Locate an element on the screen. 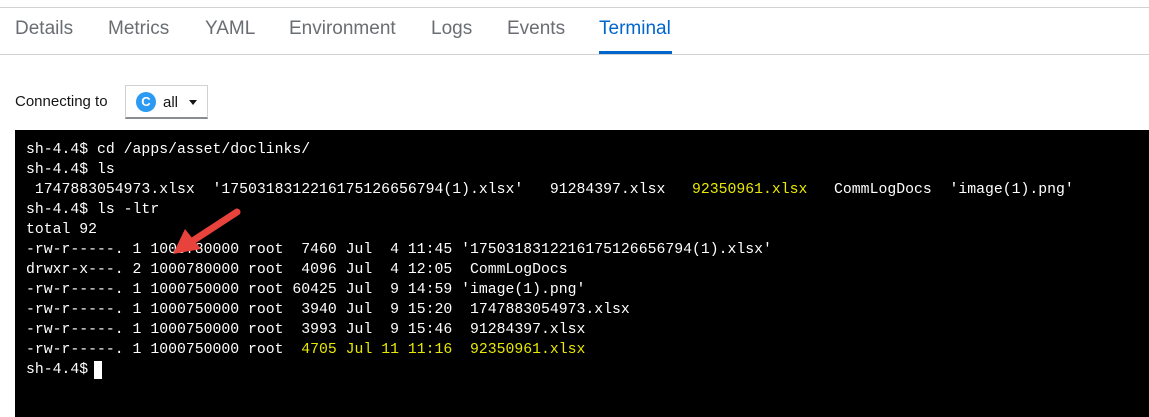  terminal-line: sh-4.4$ cd /apps/asset/doclinks/ is located at coordinates (168, 150).